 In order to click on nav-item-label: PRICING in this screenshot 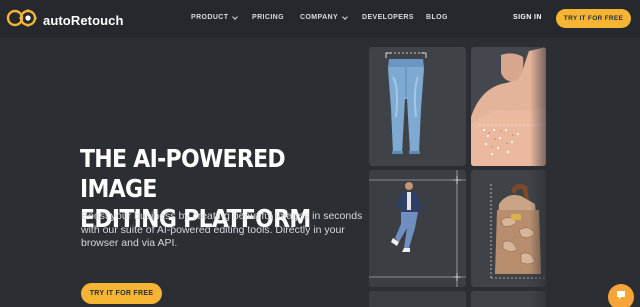, I will do `click(268, 17)`.